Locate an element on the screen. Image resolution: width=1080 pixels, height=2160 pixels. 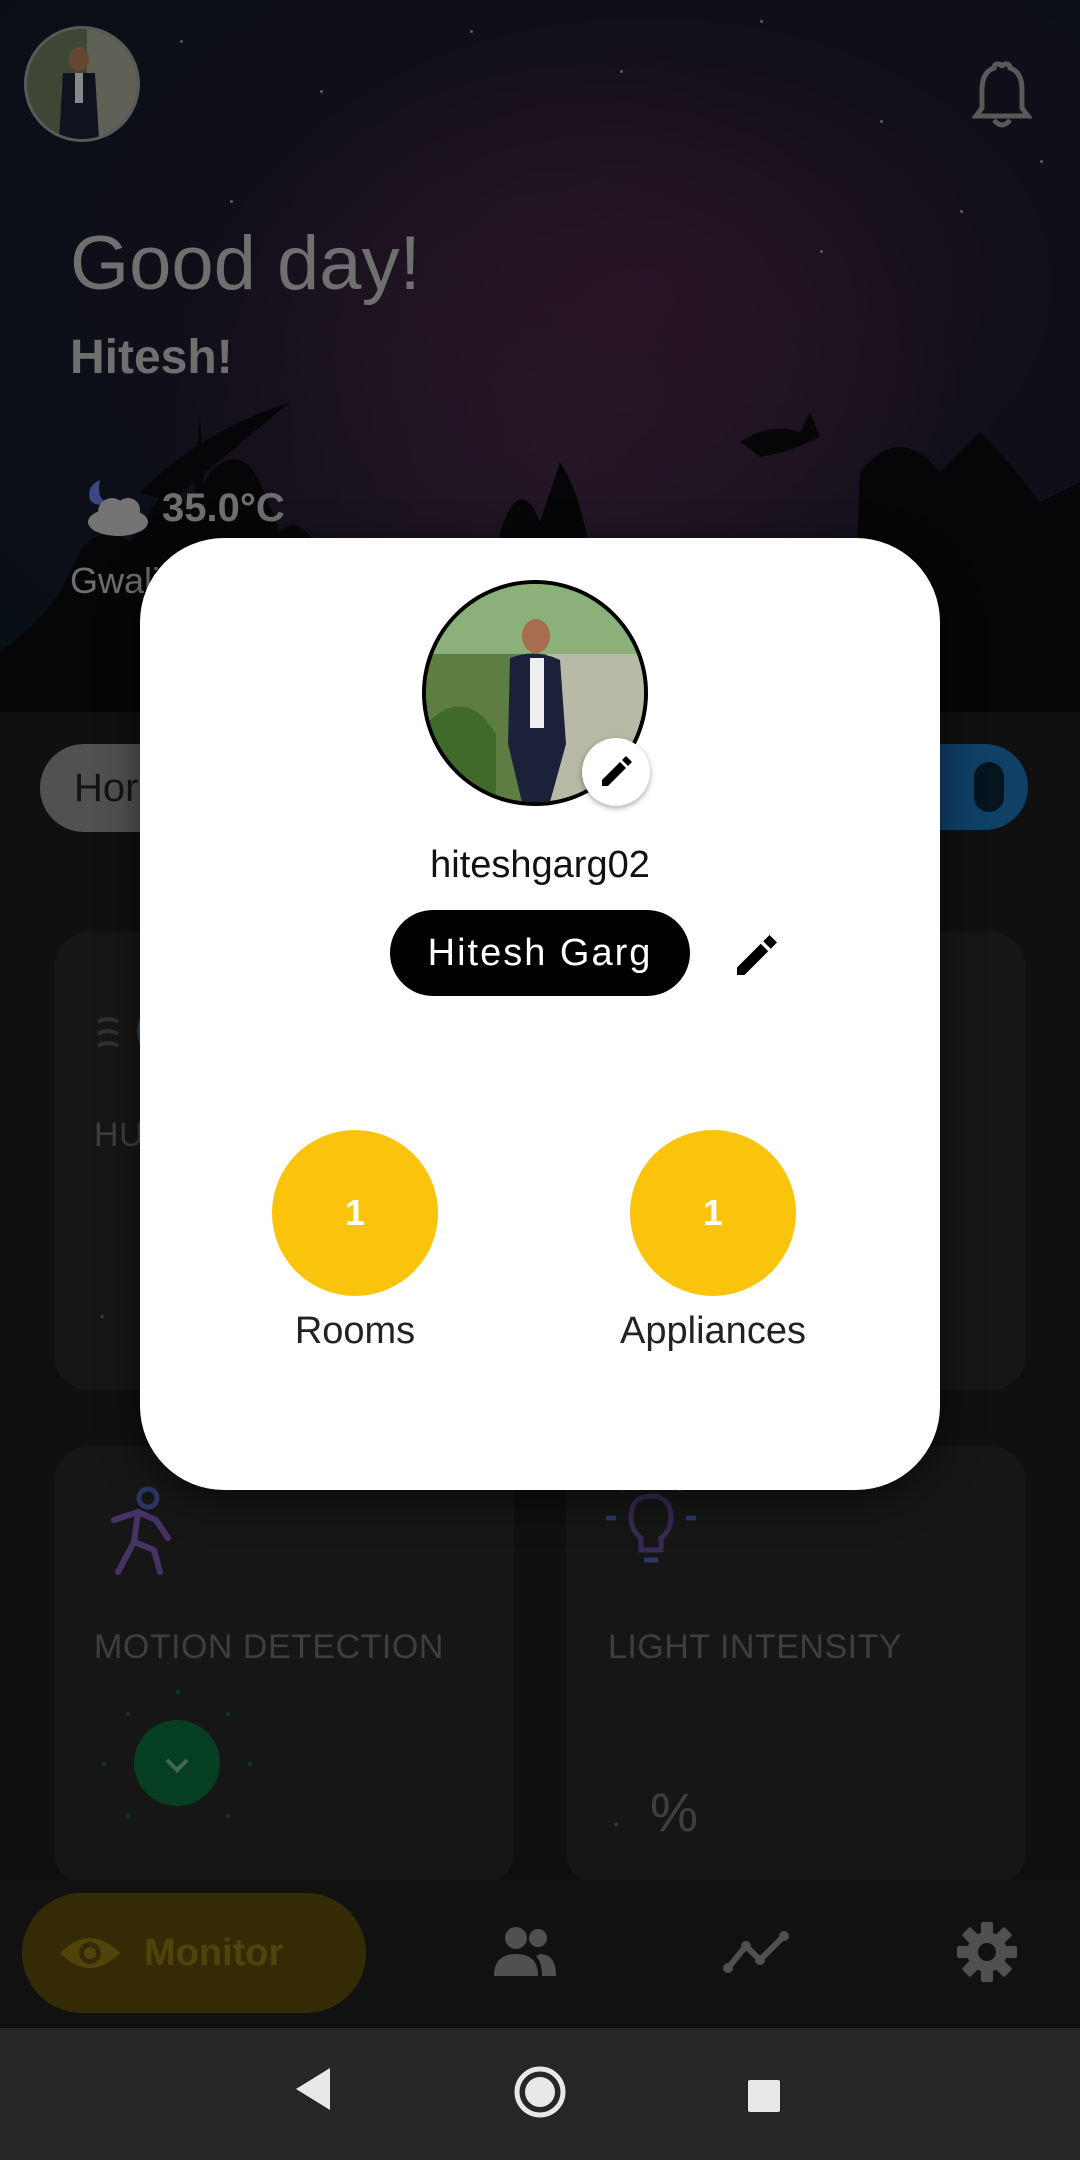
appliances-label: Appliances is located at coordinates (713, 1331).